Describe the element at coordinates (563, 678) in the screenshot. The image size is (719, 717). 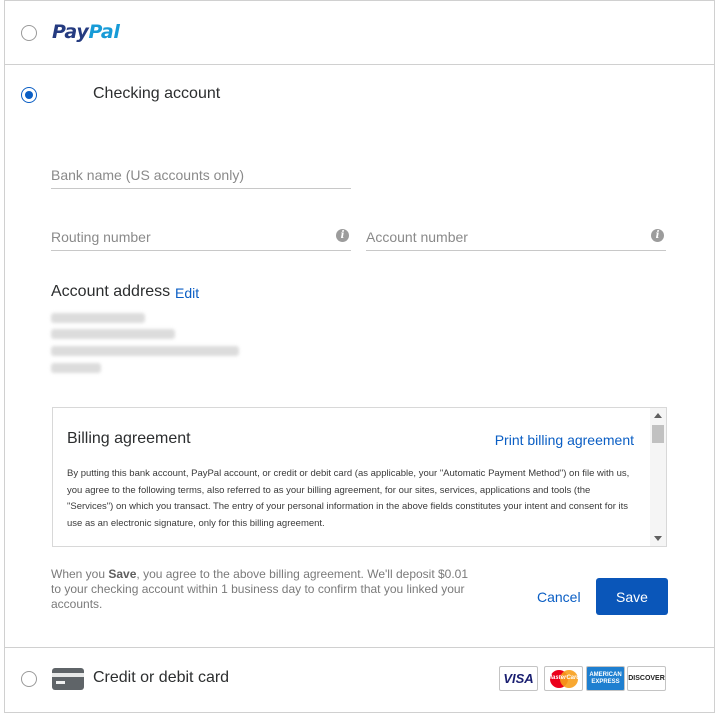
I see `mastercard-logo-icon: MasterCard` at that location.